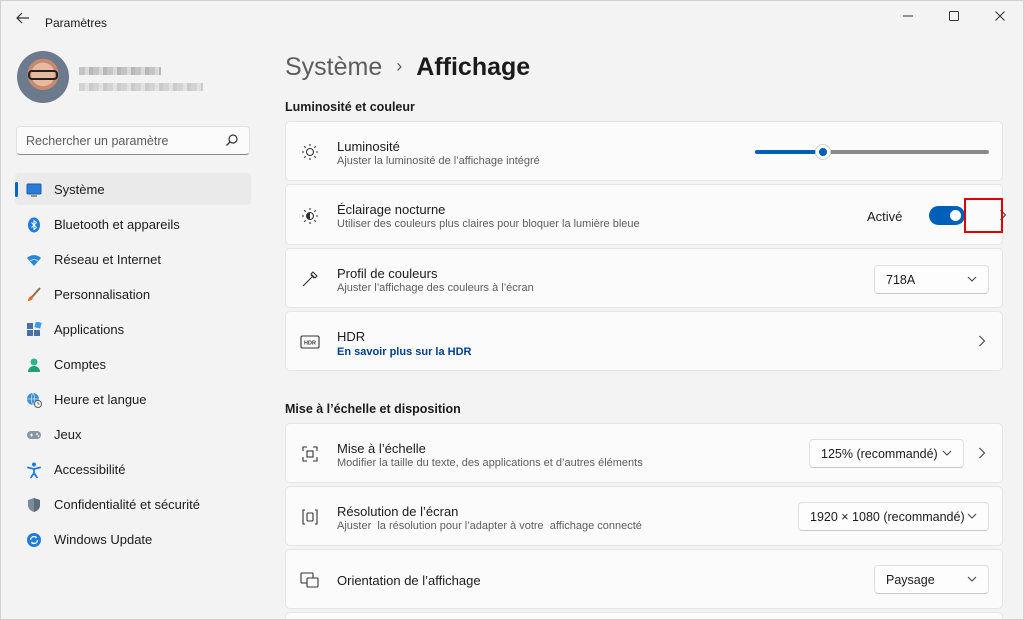  Describe the element at coordinates (79, 189) in the screenshot. I see `sidebar-item-label: Système` at that location.